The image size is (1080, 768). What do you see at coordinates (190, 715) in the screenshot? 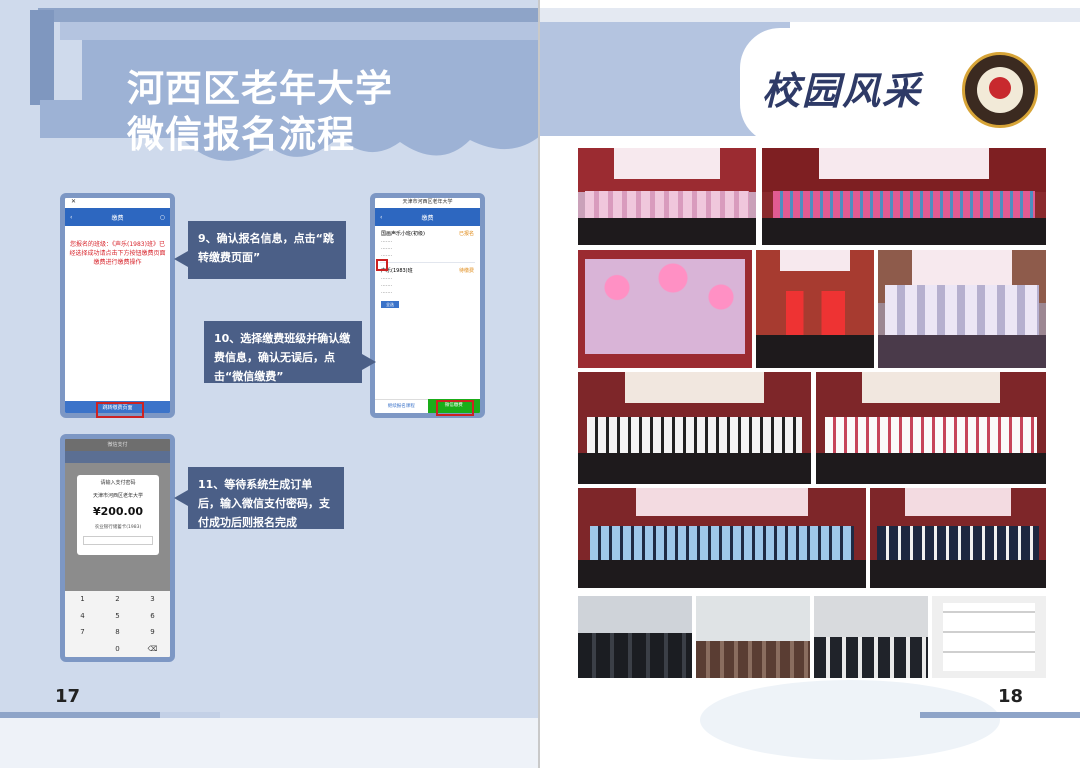
I see `footer-bar-light` at bounding box center [190, 715].